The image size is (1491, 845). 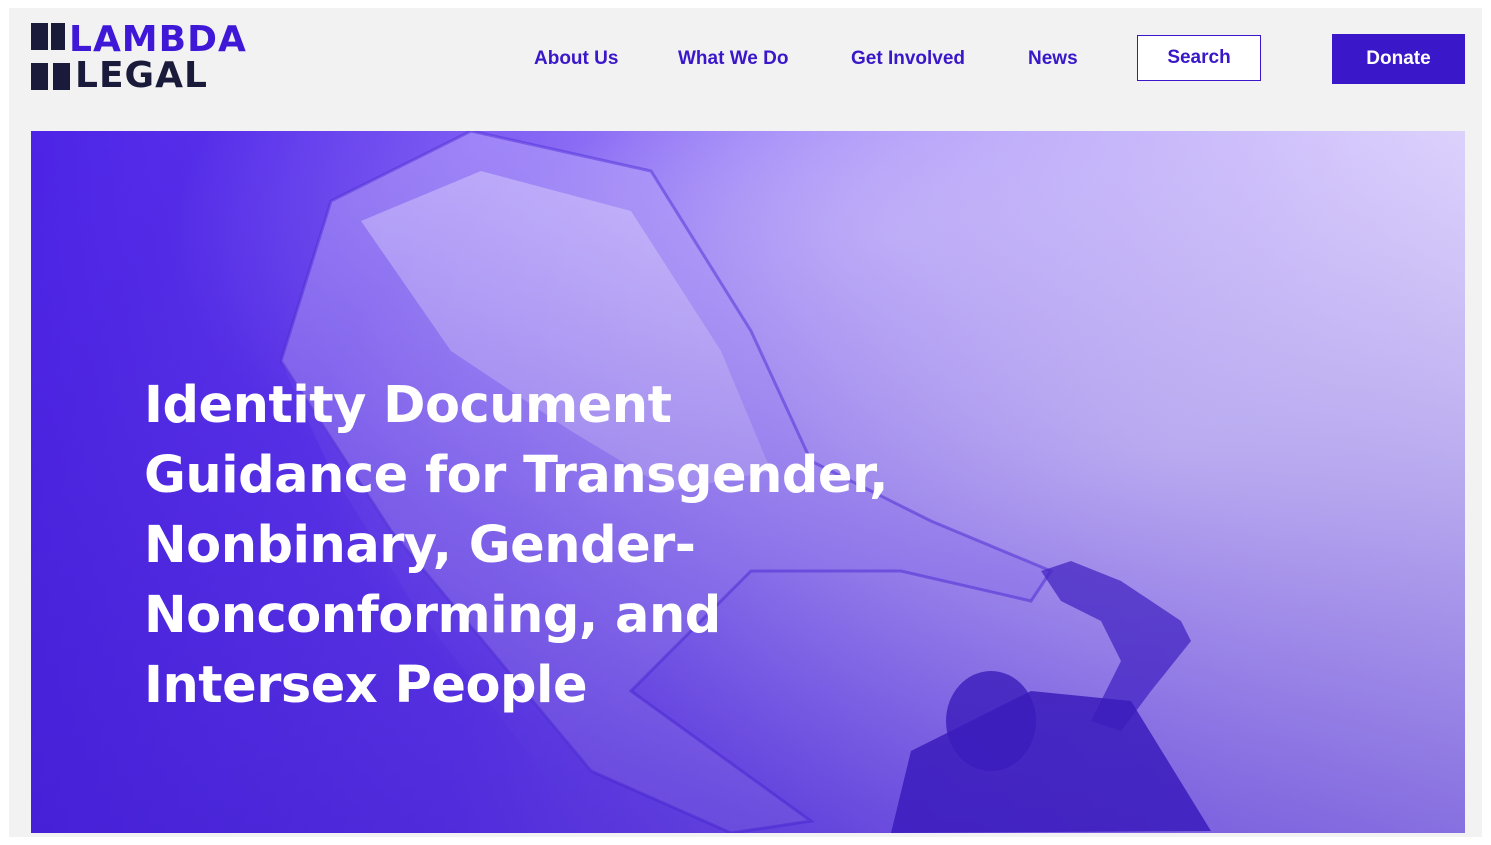 I want to click on nav-news: News, so click(x=1053, y=59).